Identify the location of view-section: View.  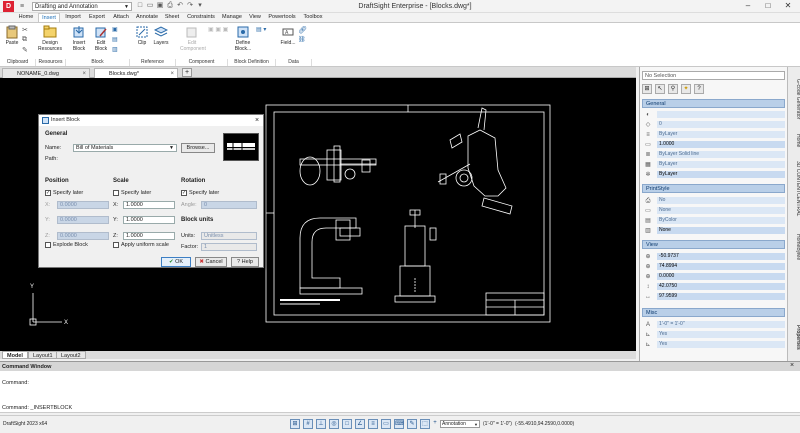
(713, 244).